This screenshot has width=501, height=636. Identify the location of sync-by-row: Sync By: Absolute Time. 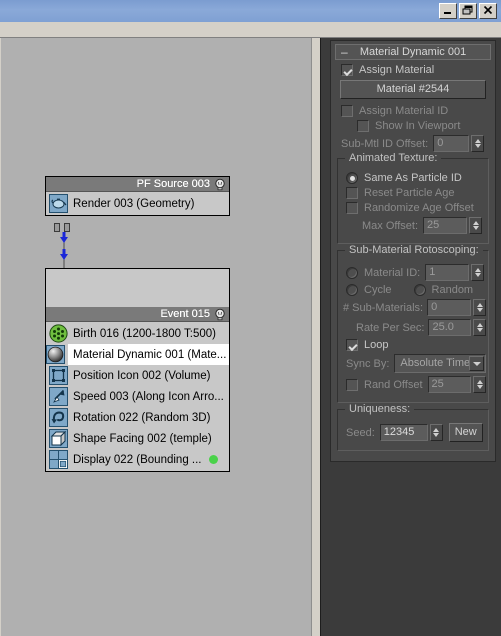
(416, 363).